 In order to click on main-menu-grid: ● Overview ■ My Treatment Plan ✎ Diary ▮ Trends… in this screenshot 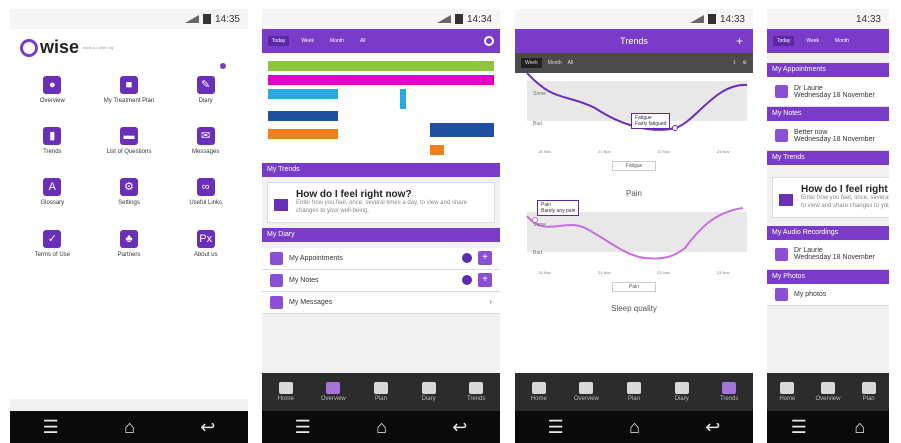, I will do `click(129, 167)`.